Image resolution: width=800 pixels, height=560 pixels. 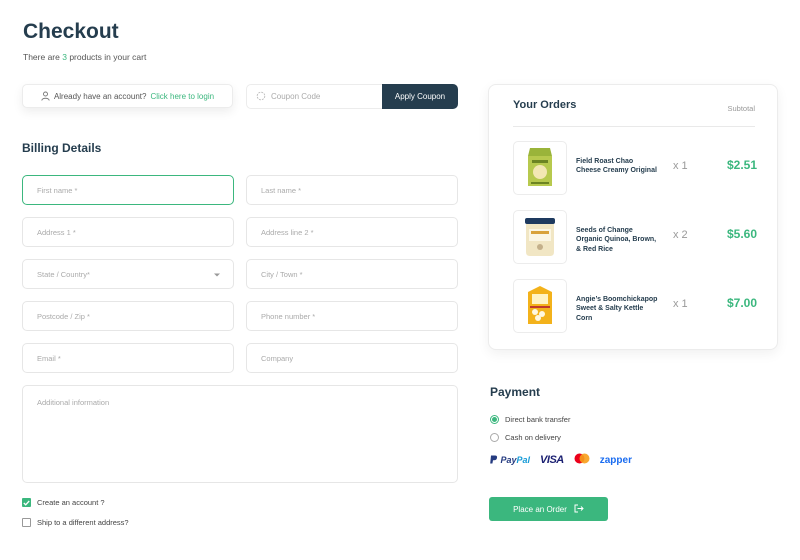 I want to click on product-price: $2.51, so click(x=741, y=165).